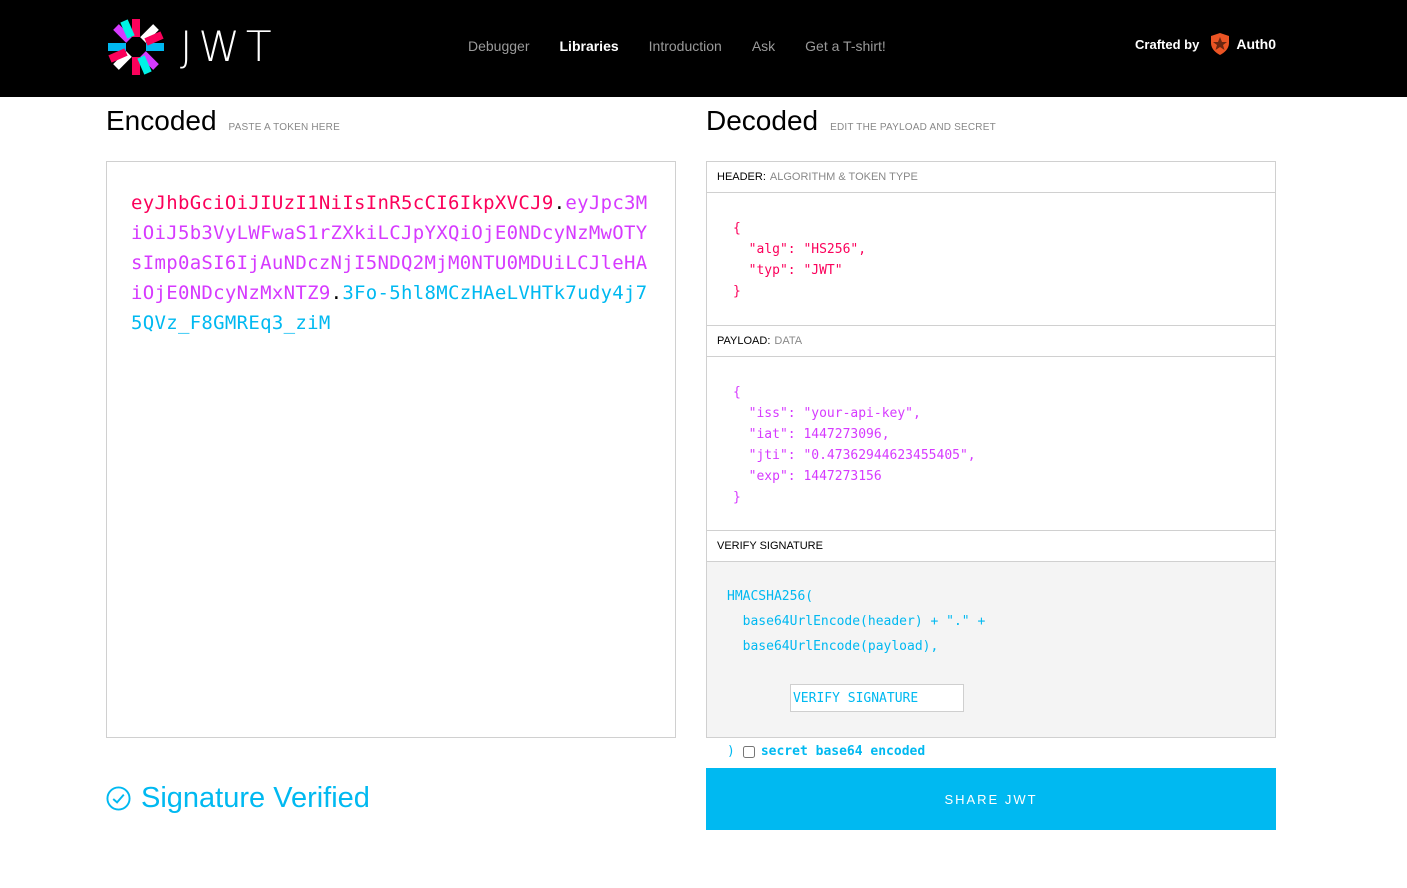 This screenshot has width=1407, height=888. What do you see at coordinates (833, 646) in the screenshot?
I see `hmac-payload-line: base64UrlEncode(payload),` at bounding box center [833, 646].